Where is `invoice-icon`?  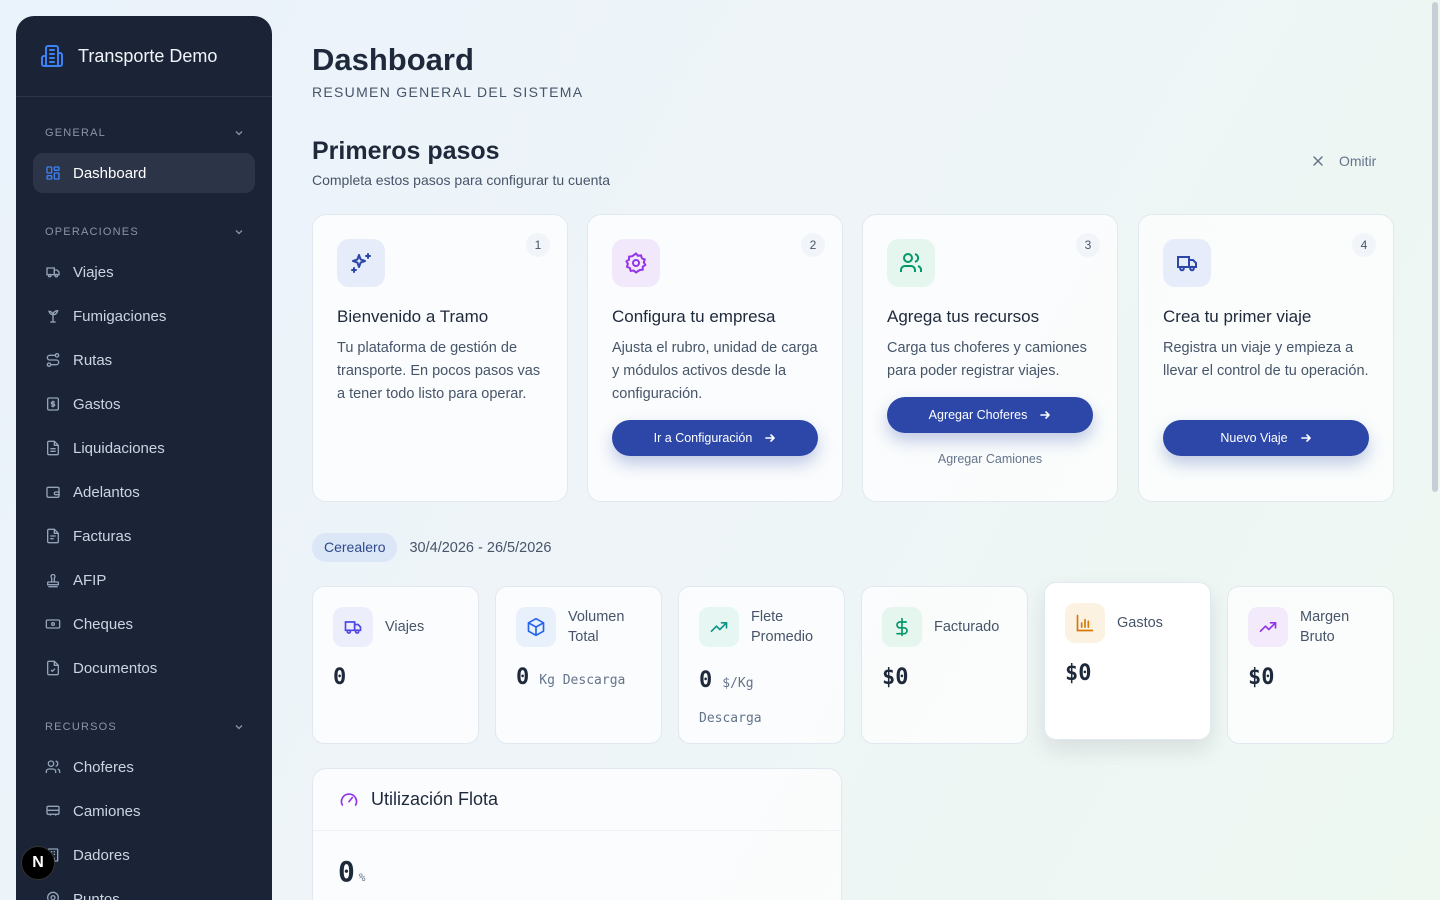 invoice-icon is located at coordinates (53, 536).